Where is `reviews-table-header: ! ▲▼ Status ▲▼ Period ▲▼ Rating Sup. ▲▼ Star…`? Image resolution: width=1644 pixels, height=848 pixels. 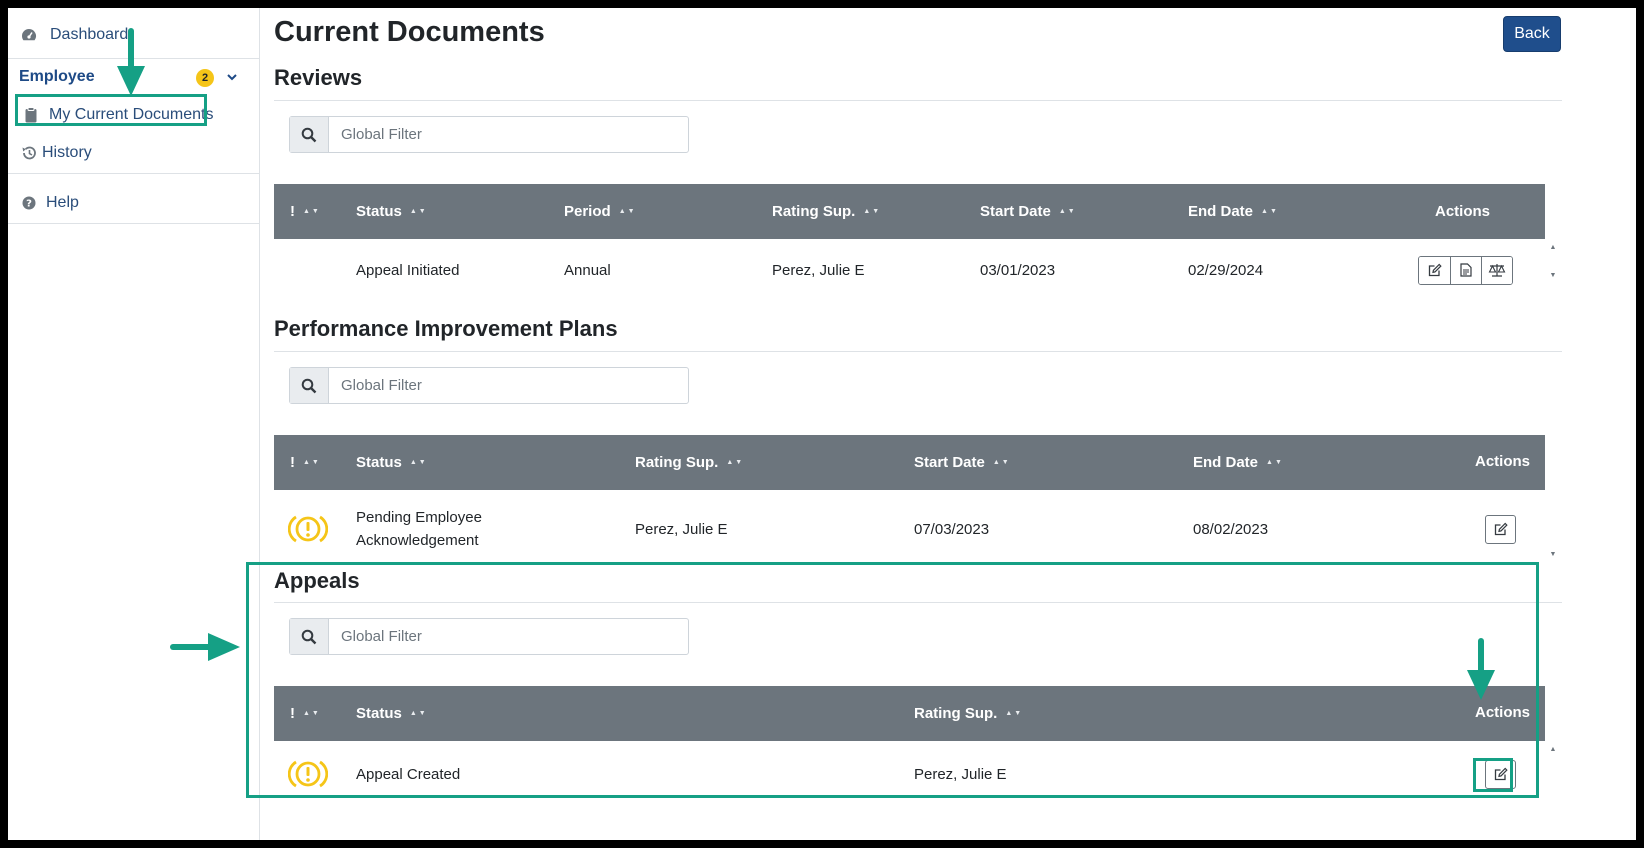
reviews-table-header: ! ▲▼ Status ▲▼ Period ▲▼ Rating Sup. ▲▼ Star… is located at coordinates (909, 211).